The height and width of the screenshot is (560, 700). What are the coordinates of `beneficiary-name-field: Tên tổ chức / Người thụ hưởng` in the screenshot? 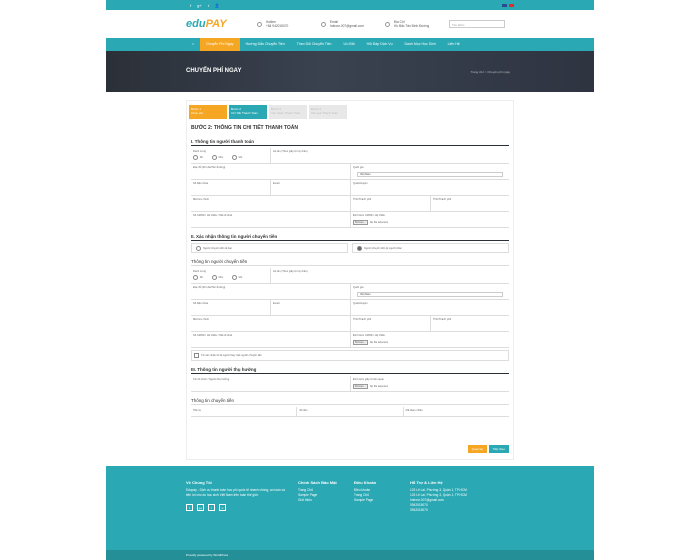 It's located at (271, 383).